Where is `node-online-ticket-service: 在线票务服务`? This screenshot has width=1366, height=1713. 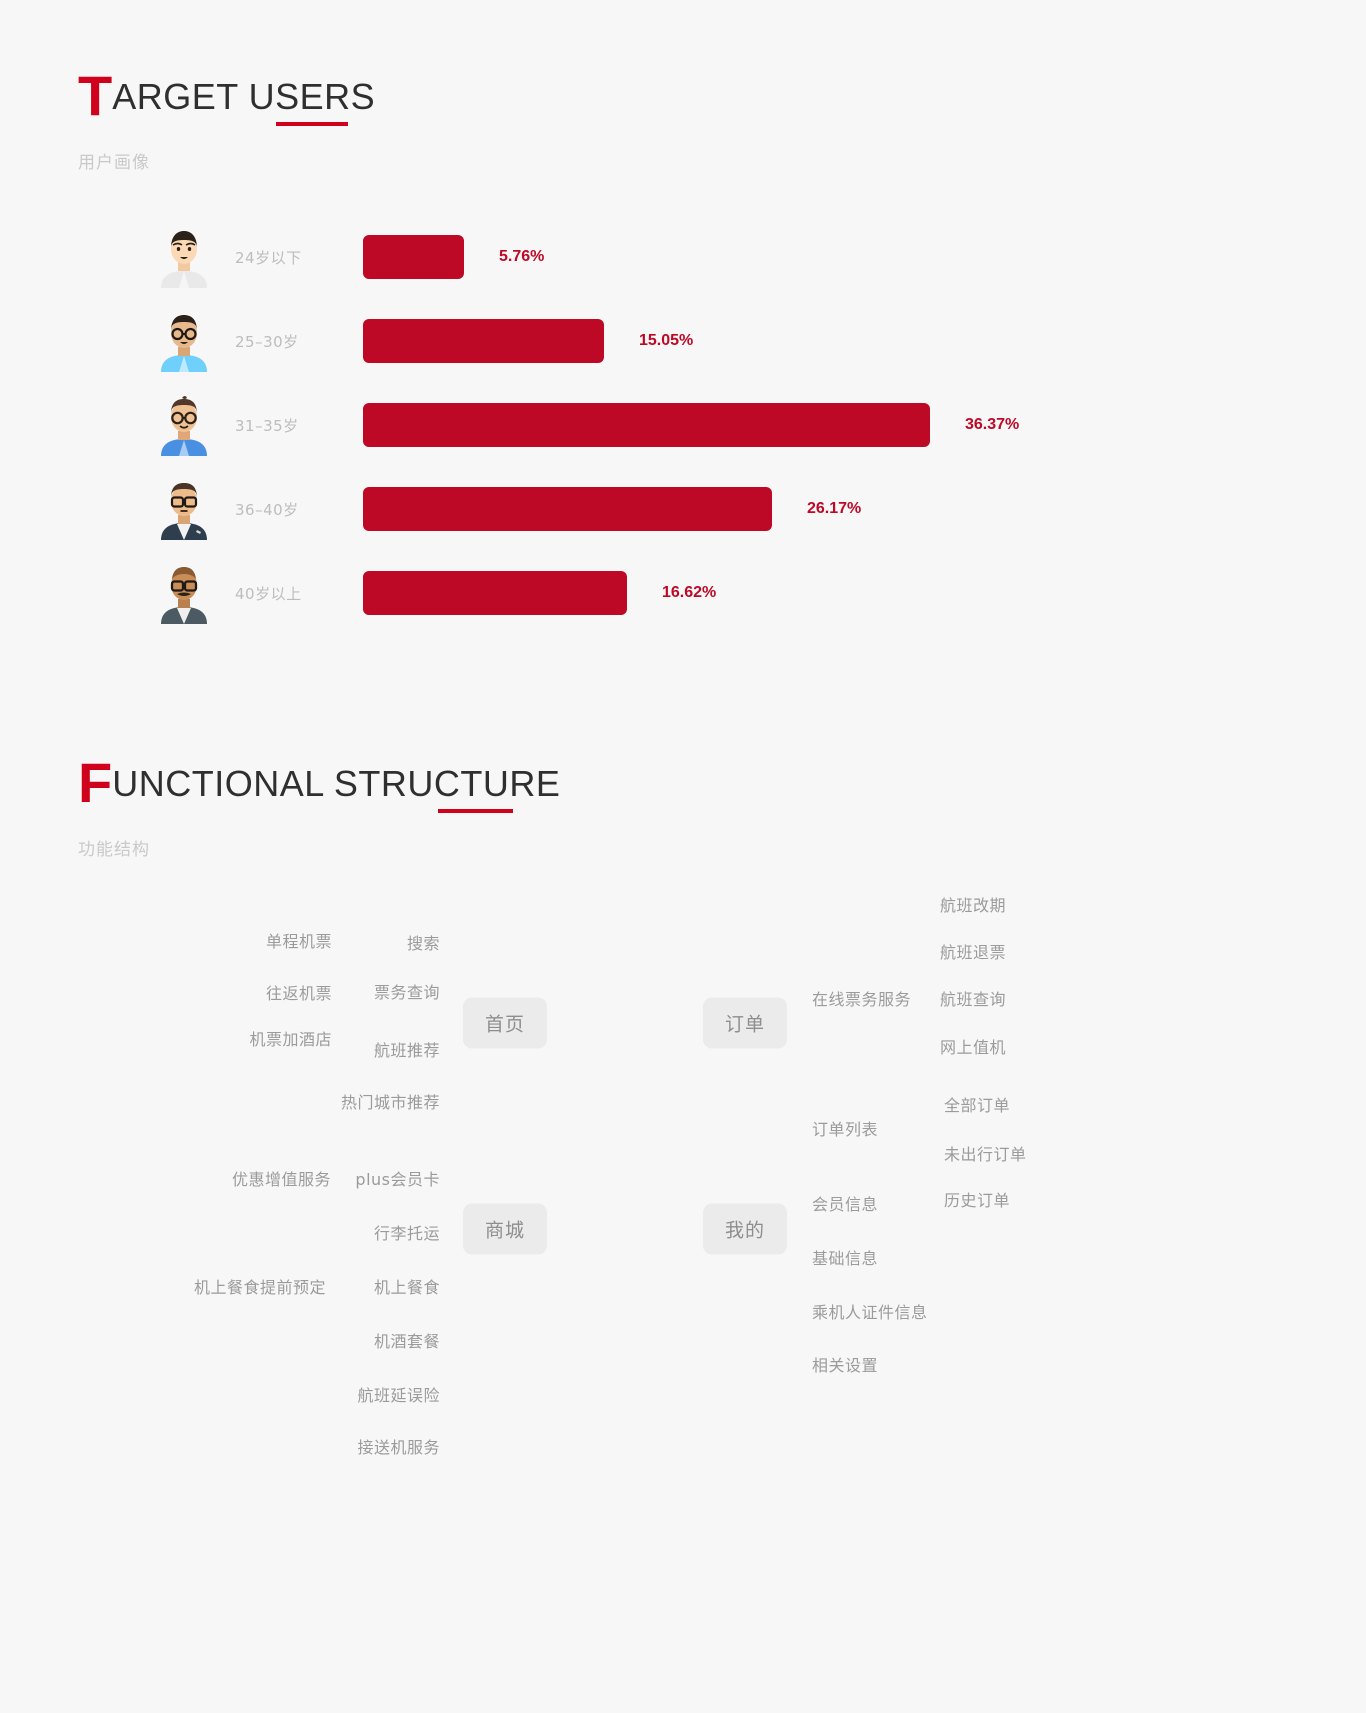
node-online-ticket-service: 在线票务服务 is located at coordinates (861, 1000).